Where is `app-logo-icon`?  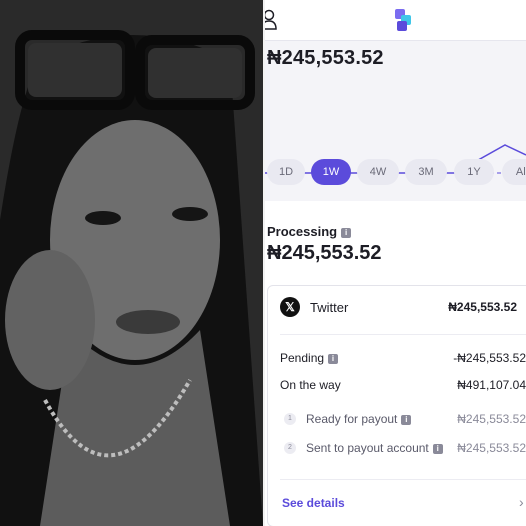
app-logo-icon is located at coordinates (403, 20).